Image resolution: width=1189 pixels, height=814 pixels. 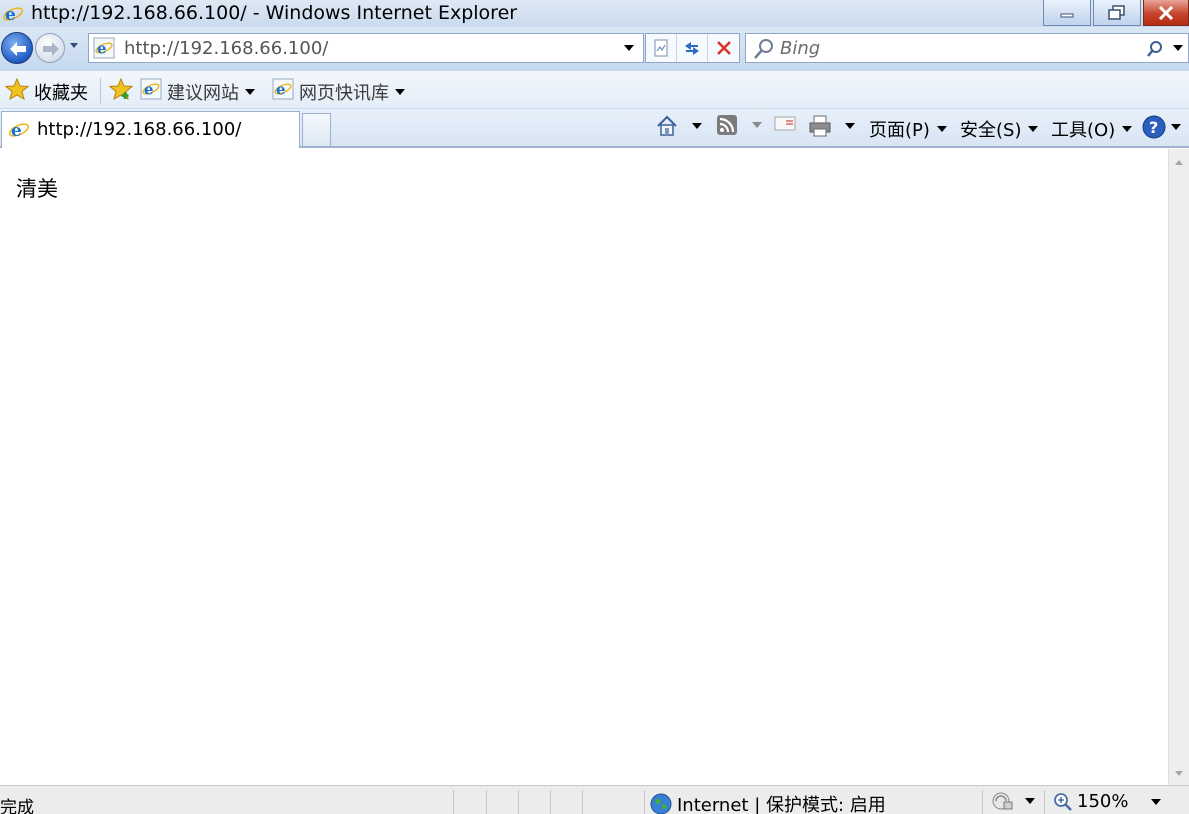 I want to click on restore-button, so click(x=1117, y=13).